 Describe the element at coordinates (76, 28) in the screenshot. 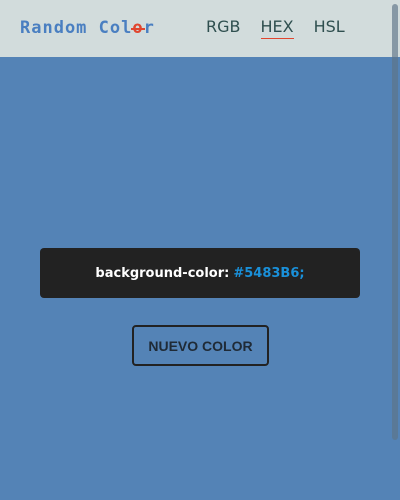

I see `logo-text-prefix: Random Col` at that location.